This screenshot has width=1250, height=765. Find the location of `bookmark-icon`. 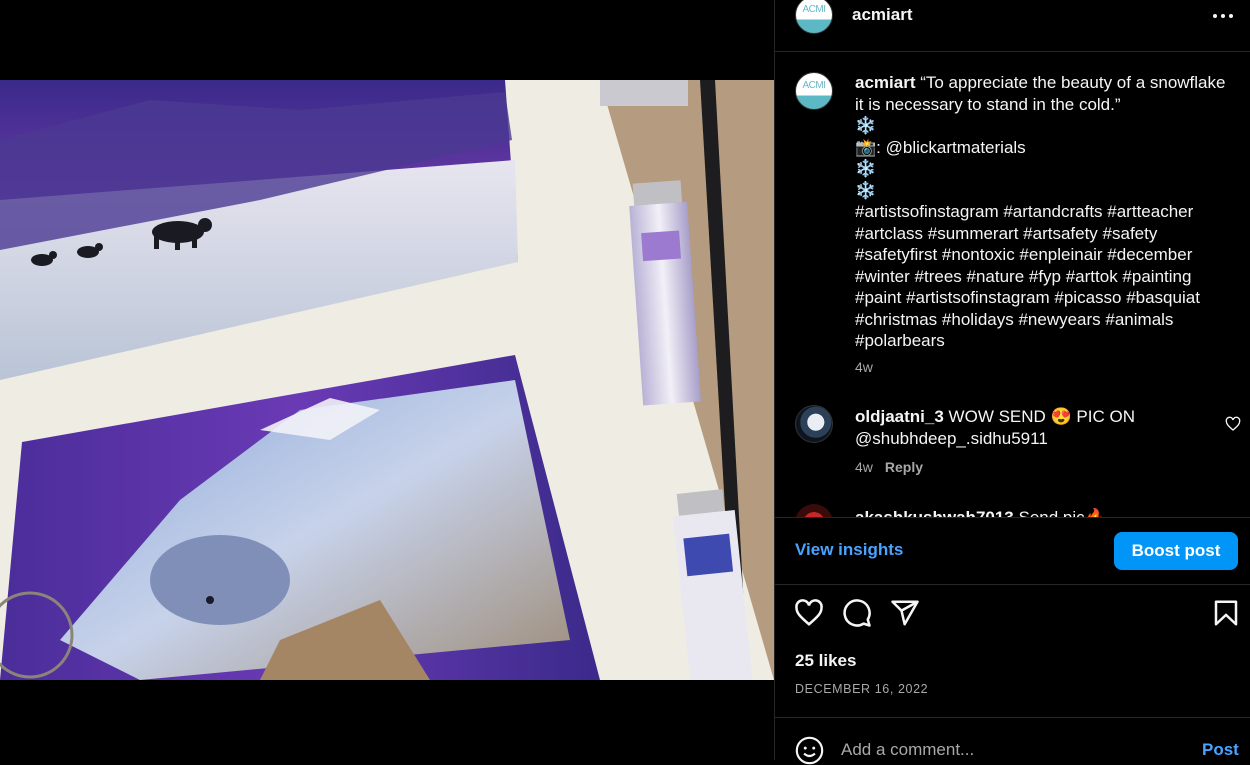

bookmark-icon is located at coordinates (1226, 613).